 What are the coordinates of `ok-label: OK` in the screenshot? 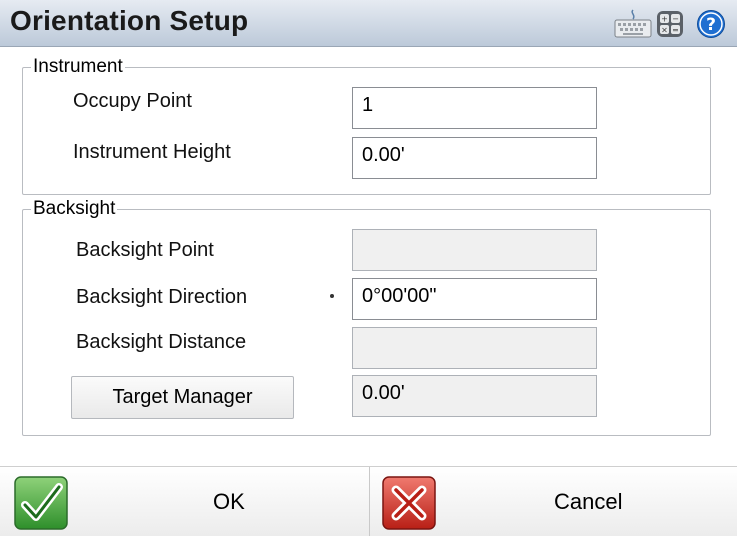 It's located at (229, 501).